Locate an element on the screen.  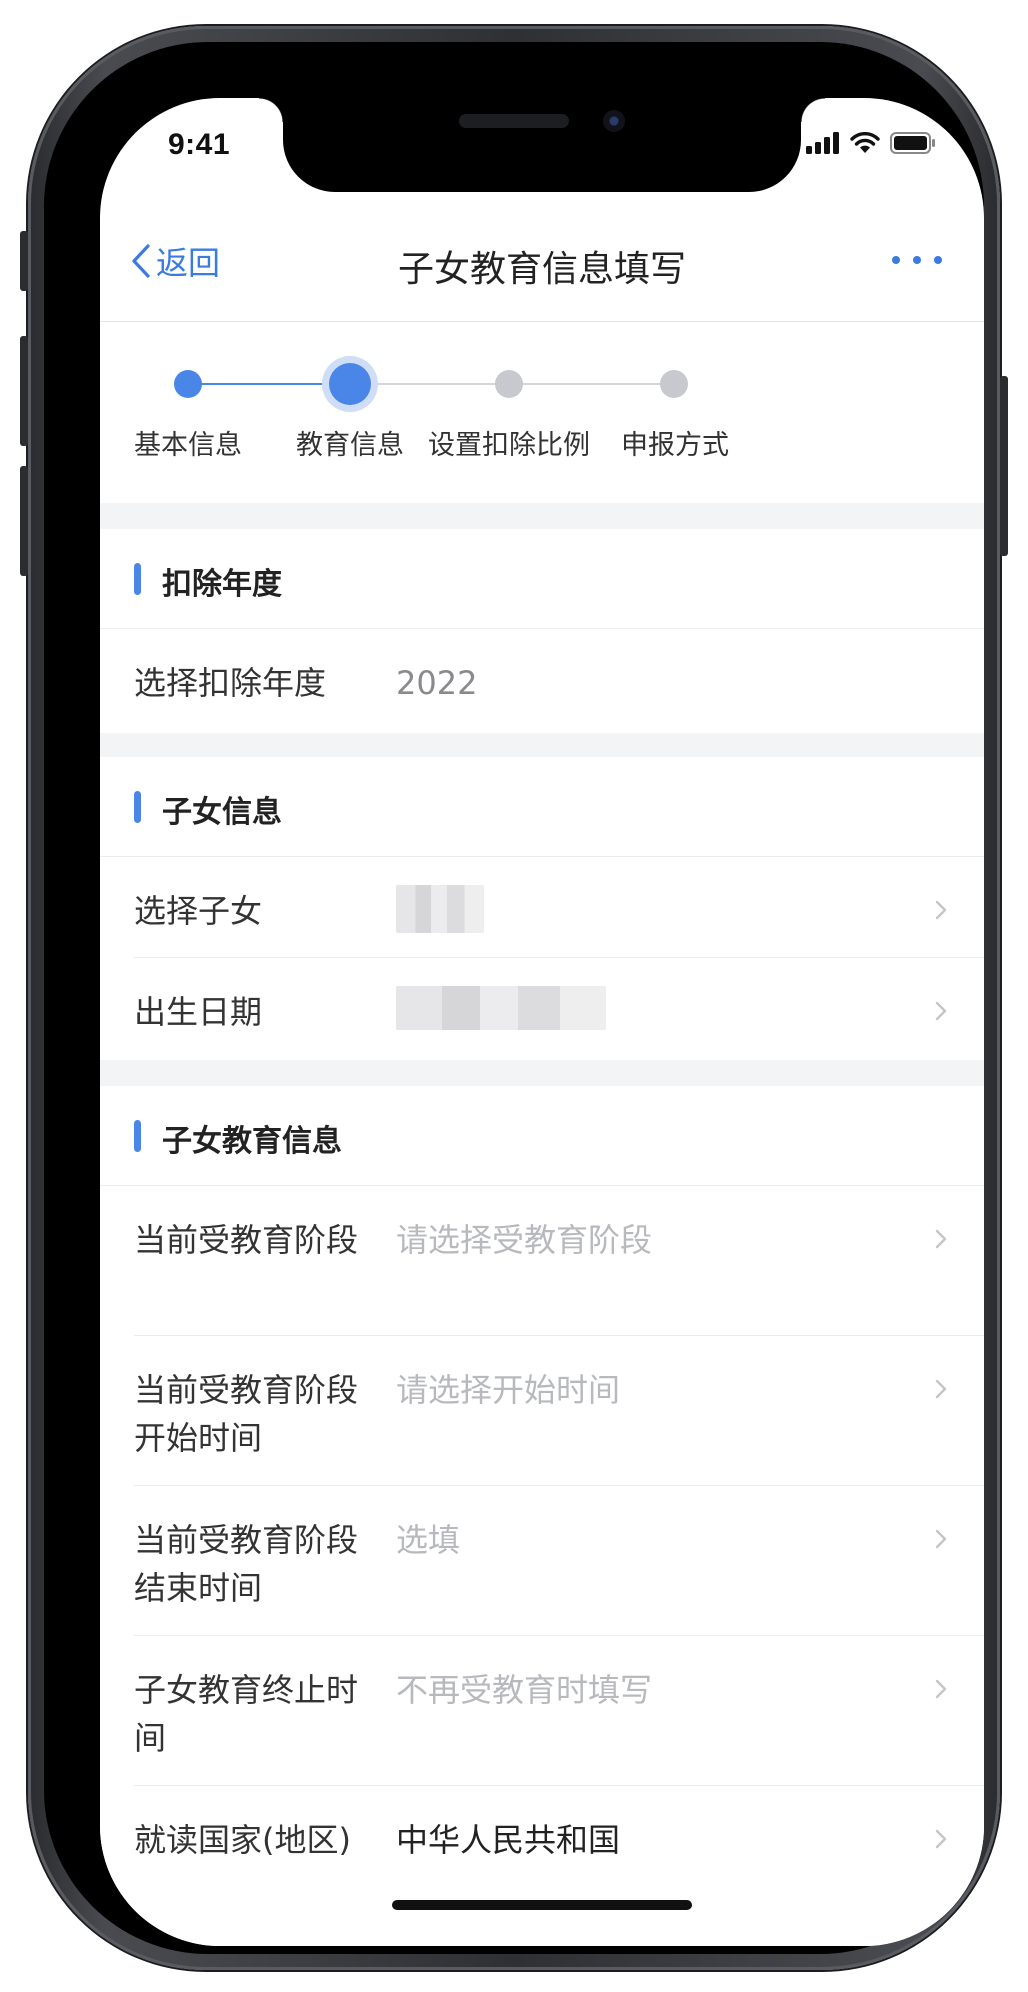
row-value: 2022 is located at coordinates (437, 683).